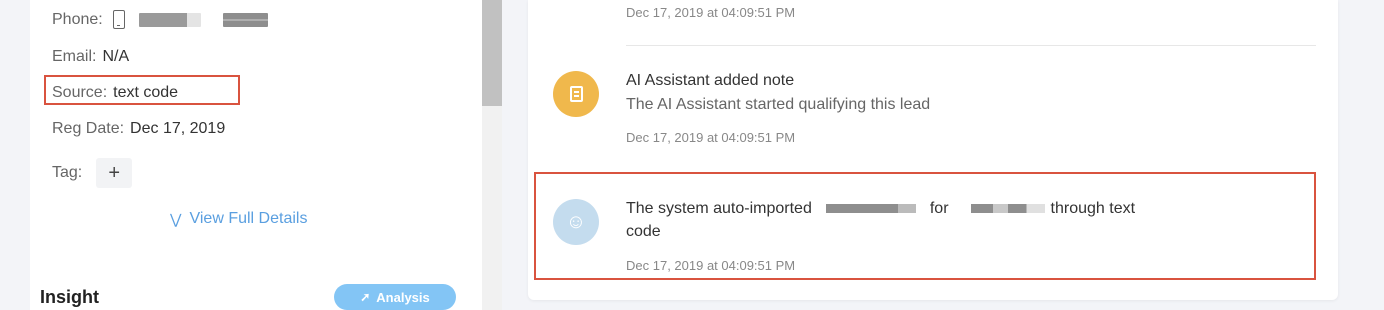 The image size is (1384, 310). What do you see at coordinates (870, 209) in the screenshot?
I see `redacted-lead-name` at bounding box center [870, 209].